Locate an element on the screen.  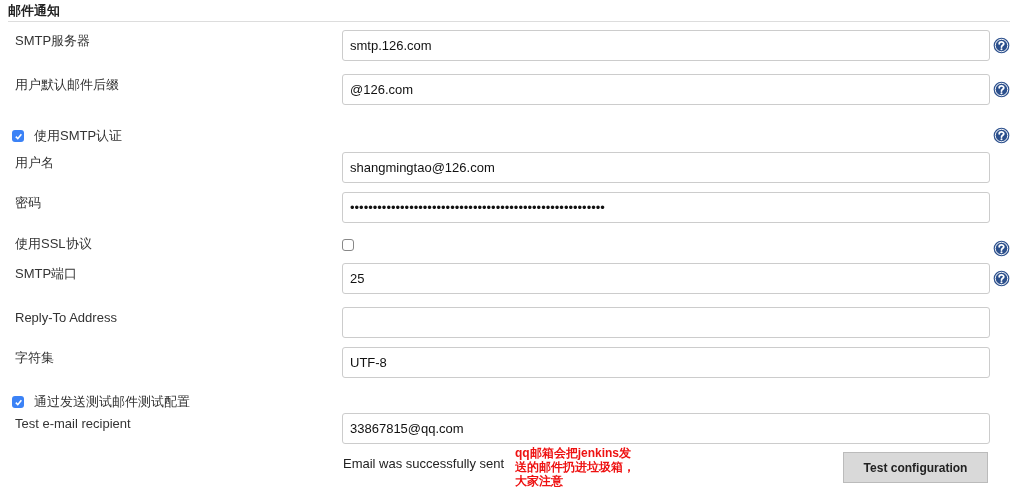
input-field: shangmingtao@126.com is located at coordinates (666, 167).